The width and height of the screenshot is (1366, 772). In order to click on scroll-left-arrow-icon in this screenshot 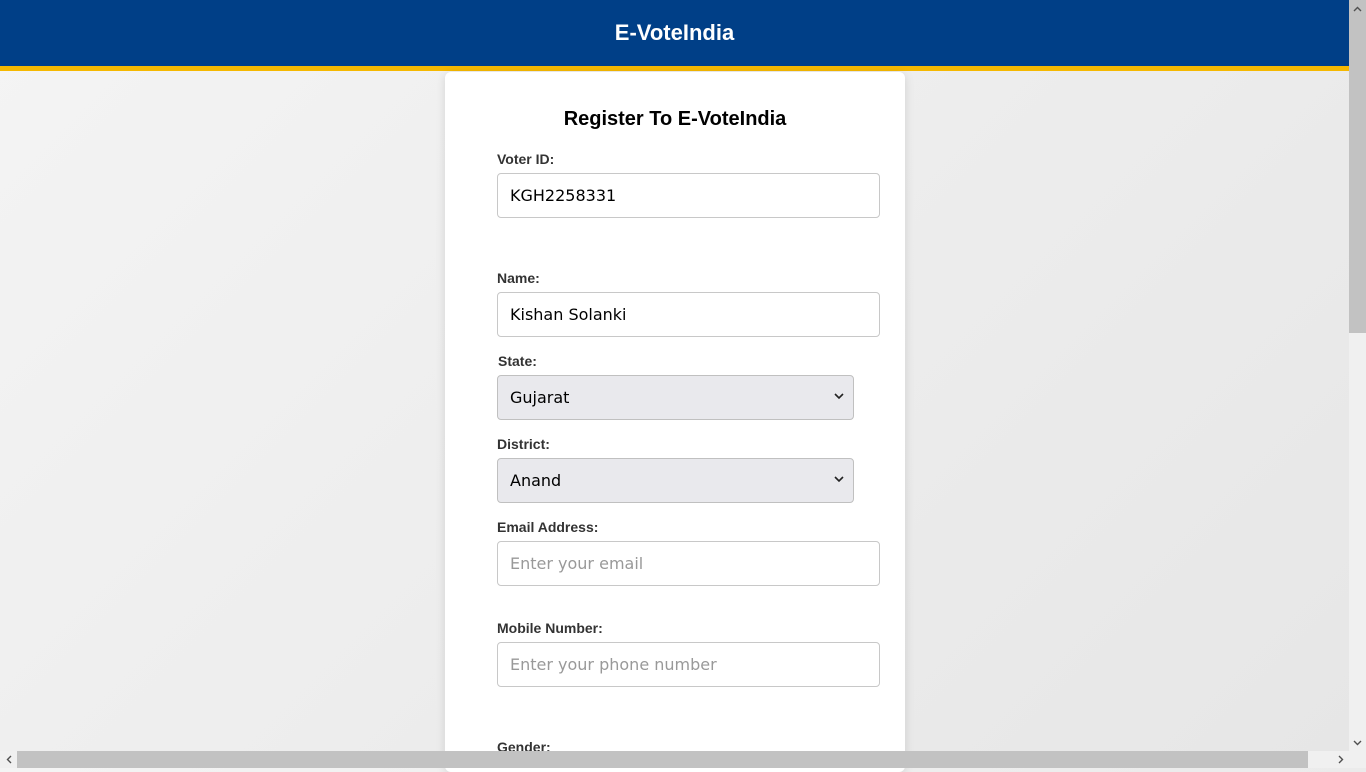, I will do `click(8, 759)`.